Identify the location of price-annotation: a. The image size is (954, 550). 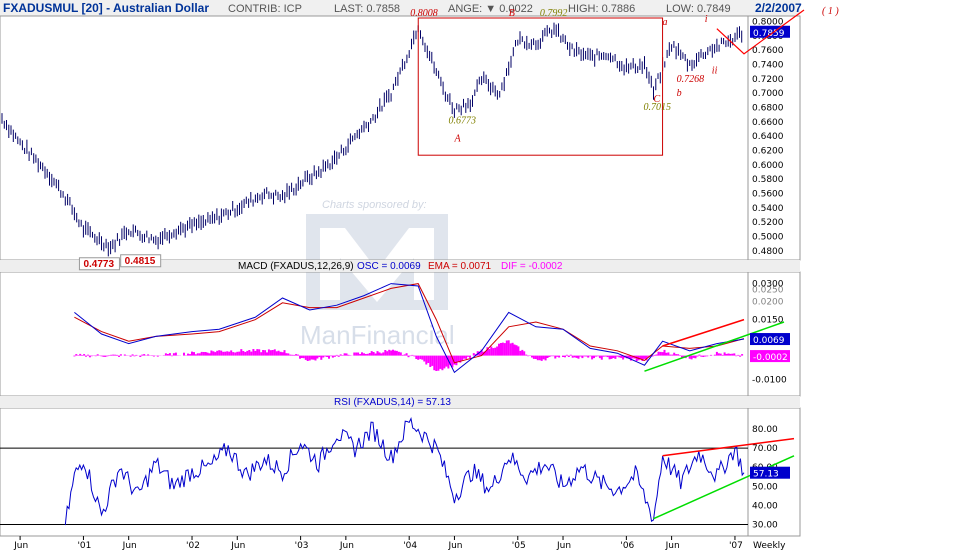
(665, 22).